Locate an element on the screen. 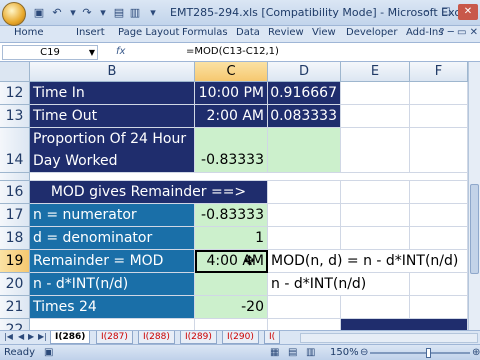  cell-c17: -0.83333 is located at coordinates (231, 215).